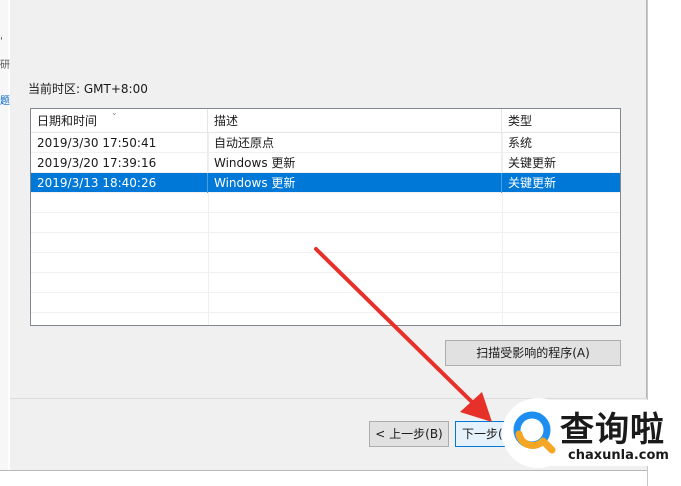 This screenshot has width=681, height=486. Describe the element at coordinates (119, 121) in the screenshot. I see `column-header-datetime: 日期和时间 ⌄` at that location.